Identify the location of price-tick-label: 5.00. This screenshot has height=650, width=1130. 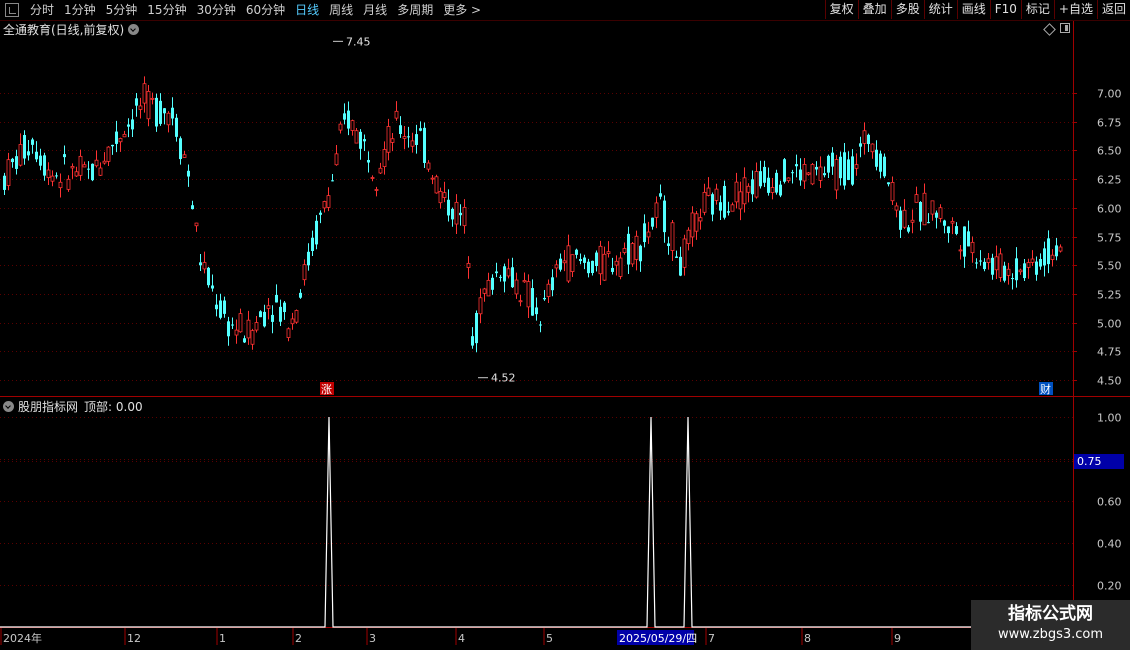
(1109, 324).